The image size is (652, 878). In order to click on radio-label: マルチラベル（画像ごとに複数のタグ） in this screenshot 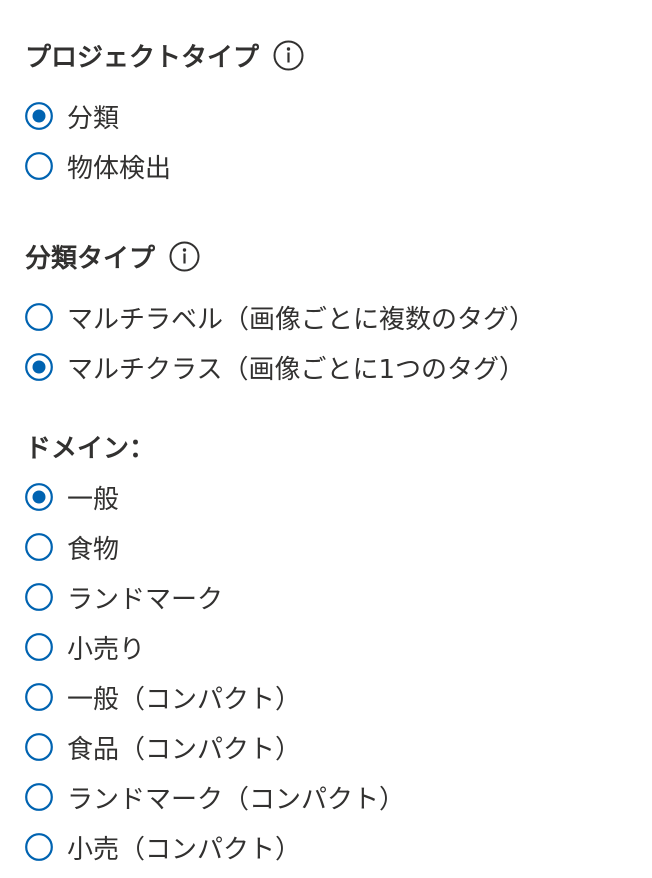, I will do `click(301, 319)`.